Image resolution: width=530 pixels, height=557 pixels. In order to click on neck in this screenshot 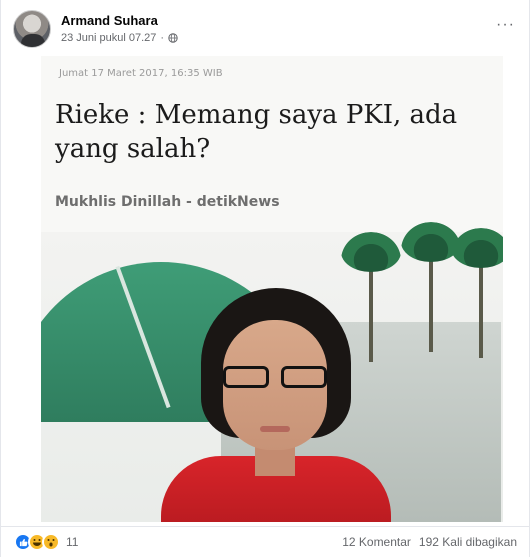, I will do `click(275, 461)`.